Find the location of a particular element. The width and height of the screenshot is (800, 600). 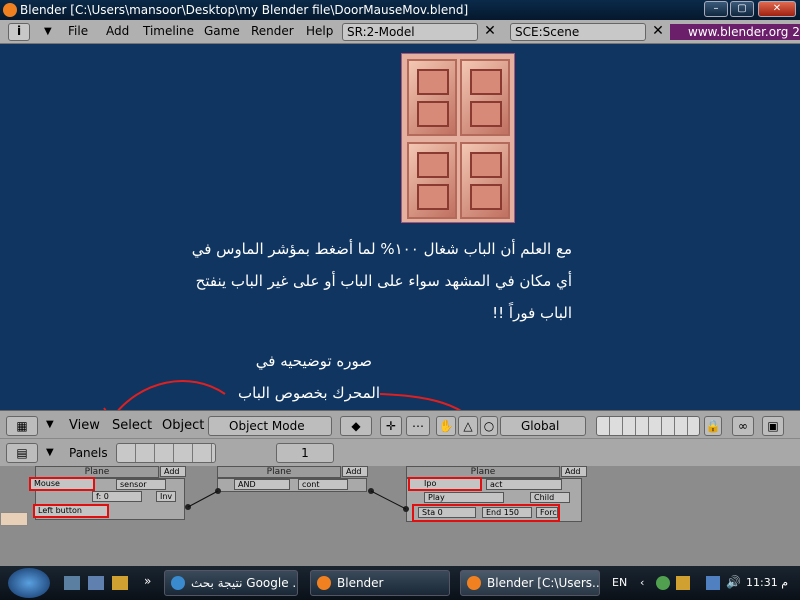

menu-select: Select is located at coordinates (132, 425).